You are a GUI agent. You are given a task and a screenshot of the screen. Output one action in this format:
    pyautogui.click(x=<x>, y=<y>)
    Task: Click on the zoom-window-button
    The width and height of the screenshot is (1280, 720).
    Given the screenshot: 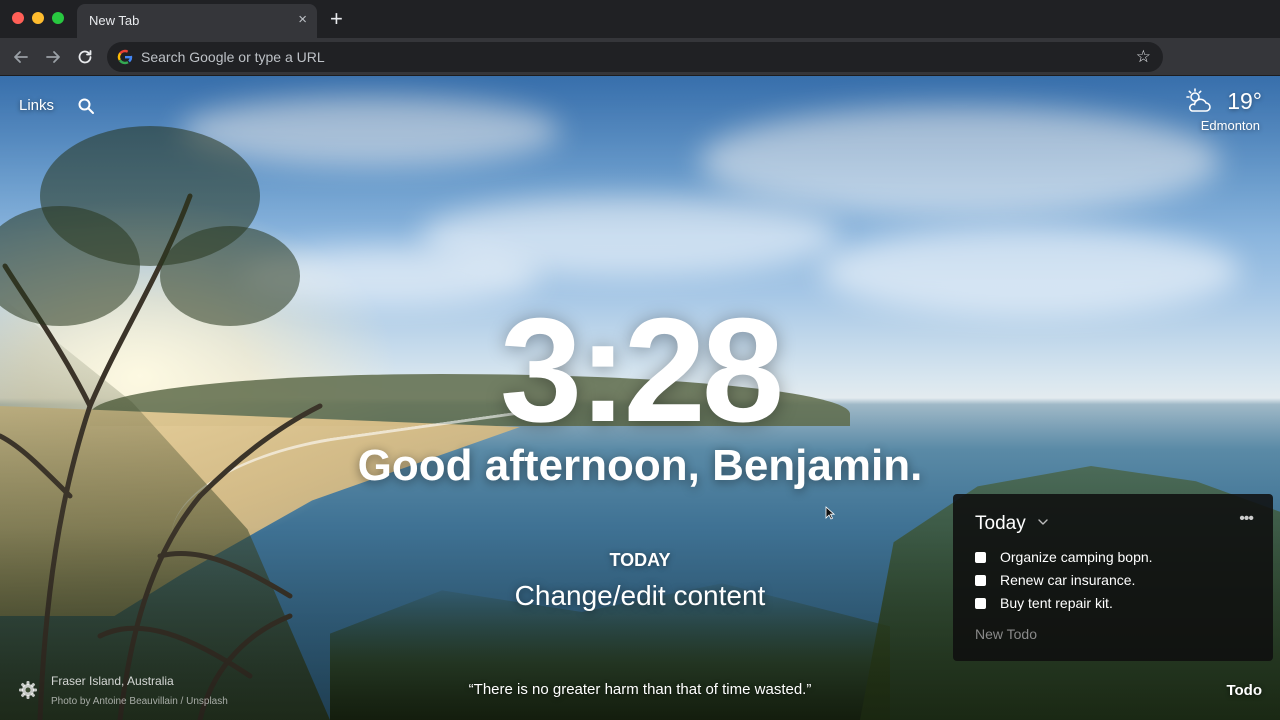 What is the action you would take?
    pyautogui.click(x=58, y=18)
    